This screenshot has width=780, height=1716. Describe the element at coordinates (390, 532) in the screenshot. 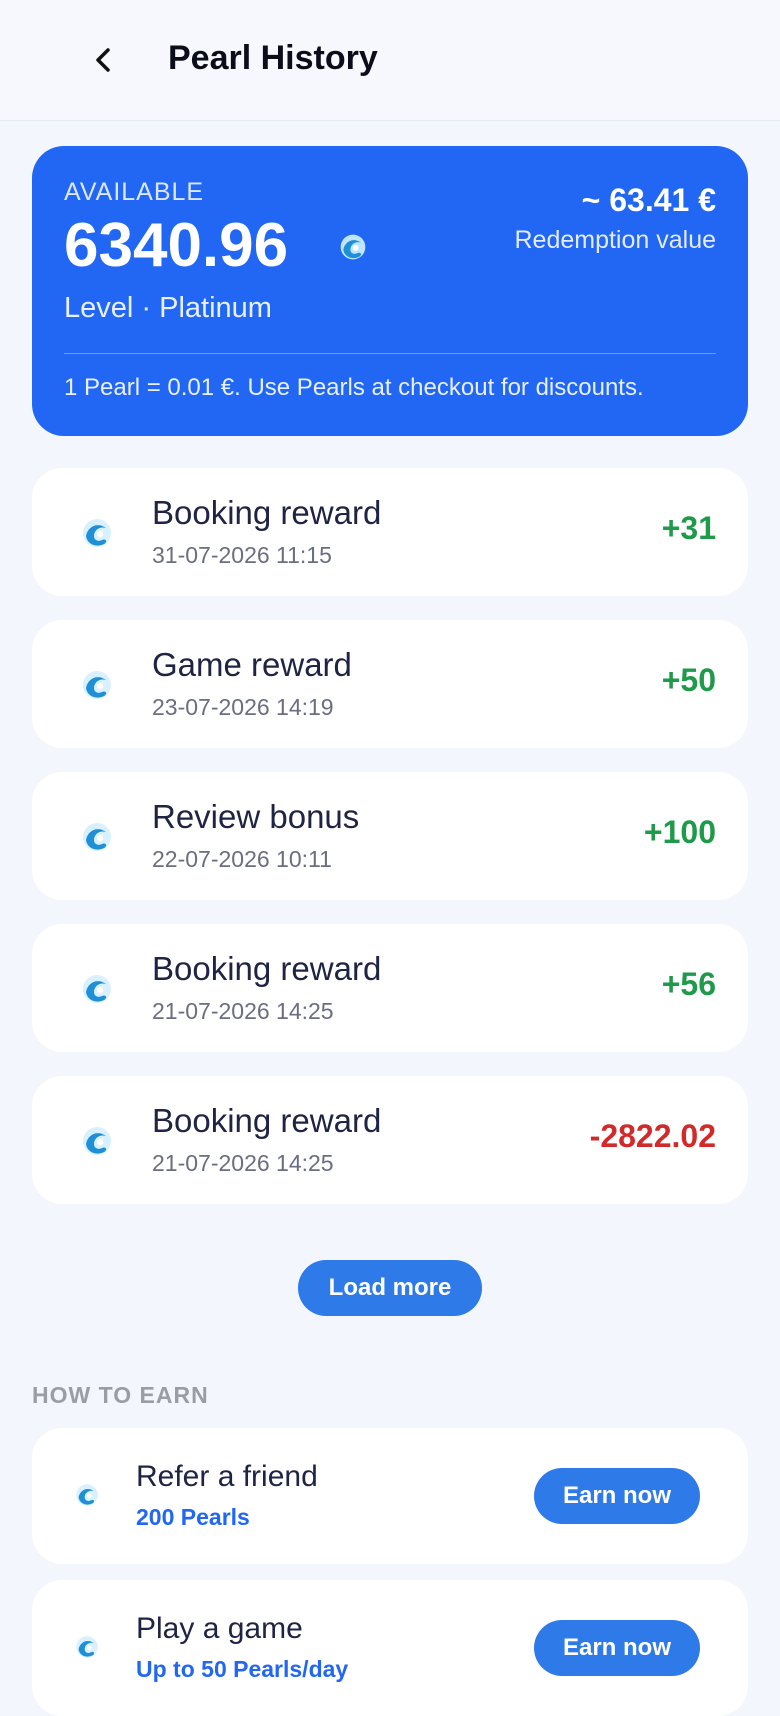

I see `transaction-row: Booking reward 31-07-2026 11:15 +31` at that location.